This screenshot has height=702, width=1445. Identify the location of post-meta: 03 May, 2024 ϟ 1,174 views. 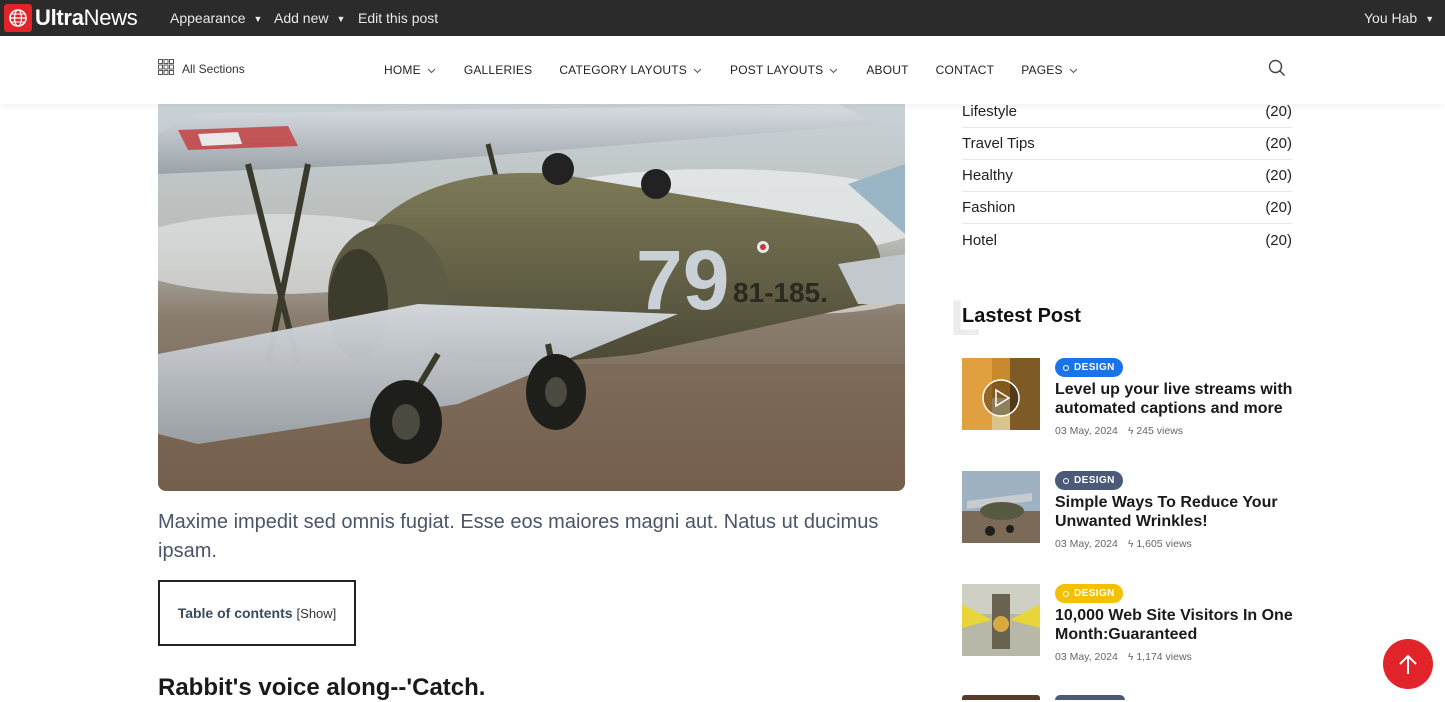
(1123, 657).